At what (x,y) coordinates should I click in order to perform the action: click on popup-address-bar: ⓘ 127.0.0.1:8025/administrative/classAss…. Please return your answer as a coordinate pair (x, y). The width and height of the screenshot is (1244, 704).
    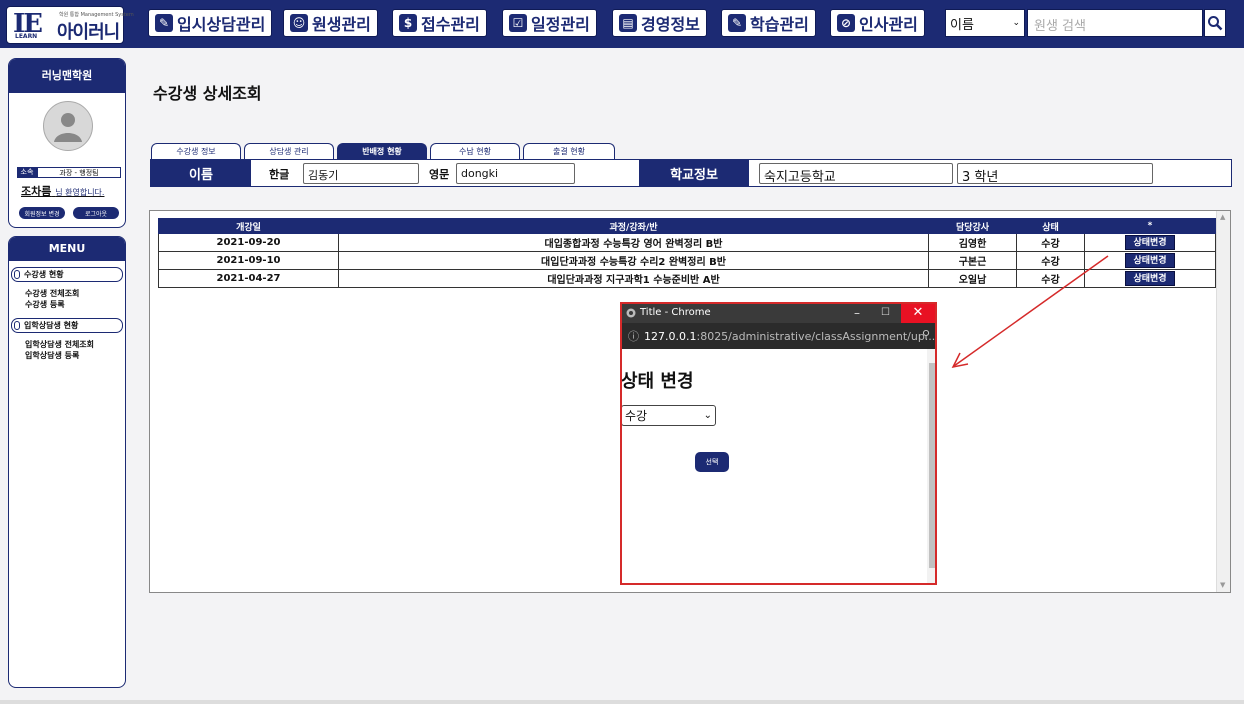
    Looking at the image, I should click on (778, 336).